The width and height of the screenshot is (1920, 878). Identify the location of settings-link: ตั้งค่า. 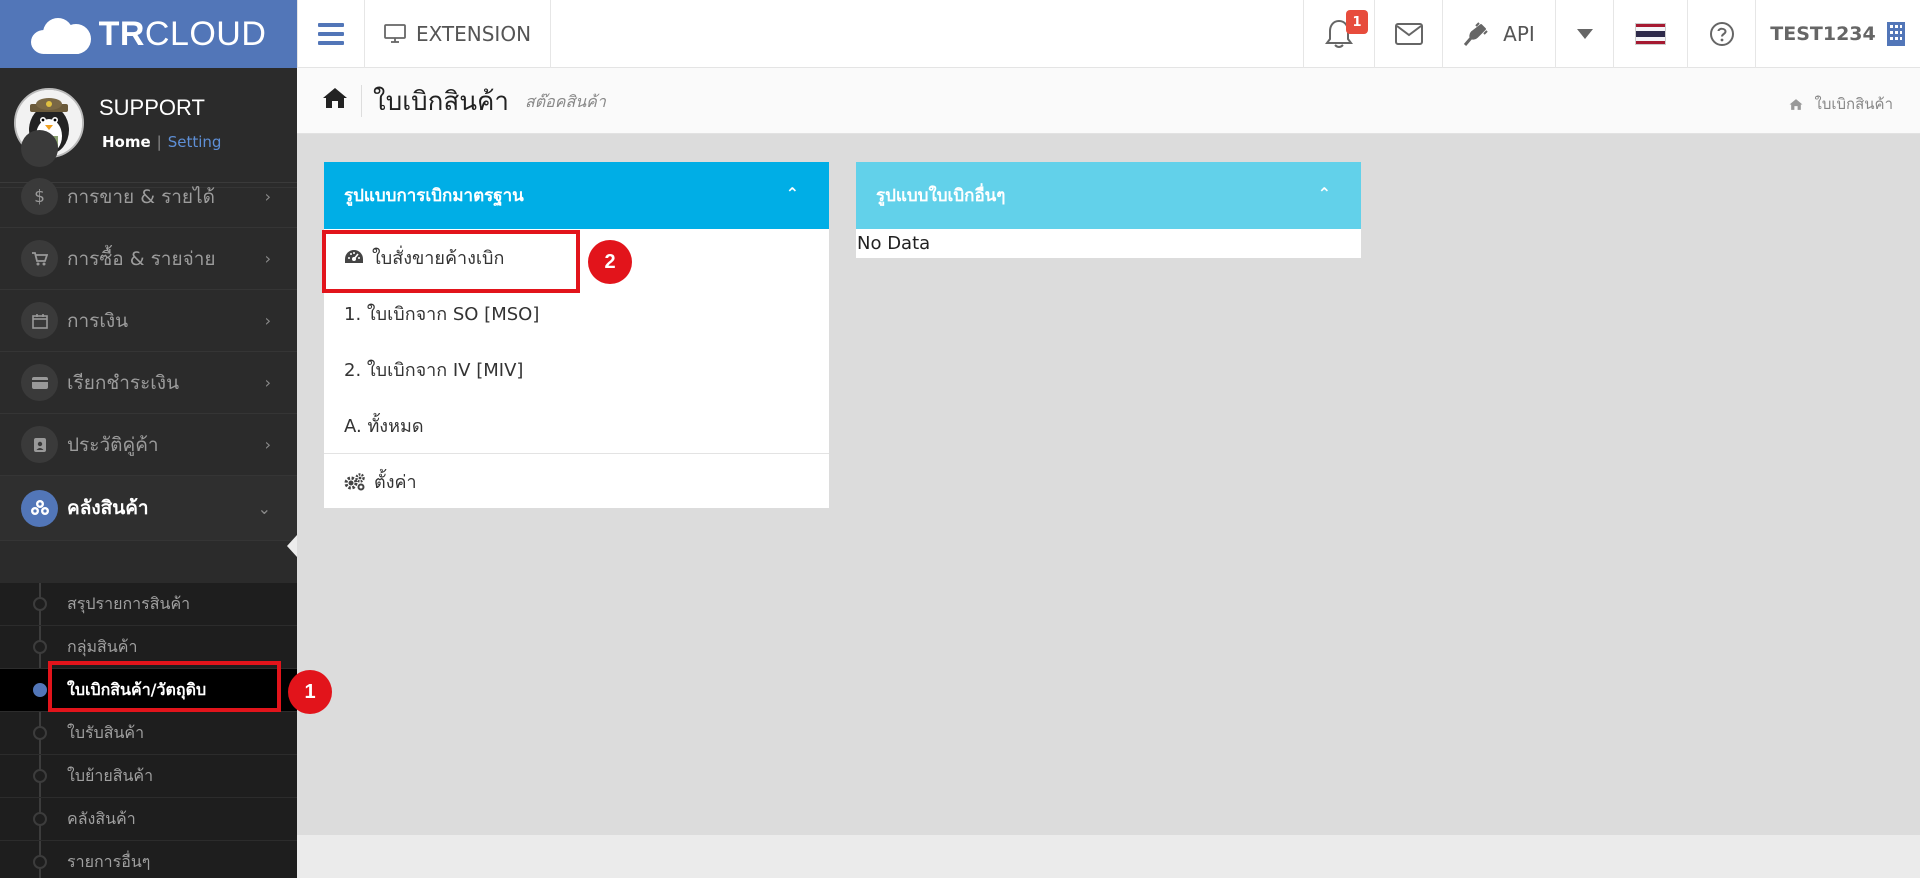
(576, 481).